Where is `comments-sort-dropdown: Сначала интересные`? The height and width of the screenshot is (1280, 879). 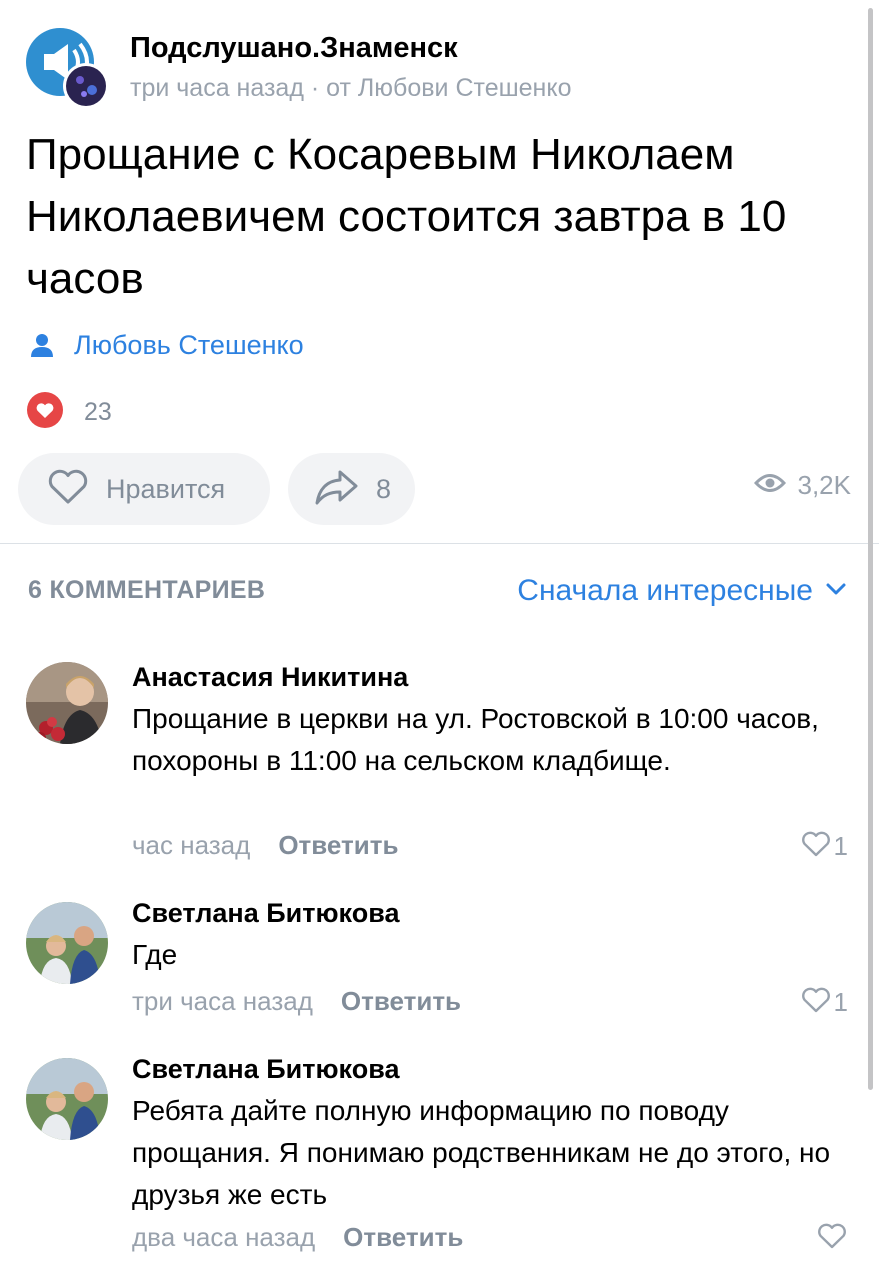 comments-sort-dropdown: Сначала интересные is located at coordinates (682, 591).